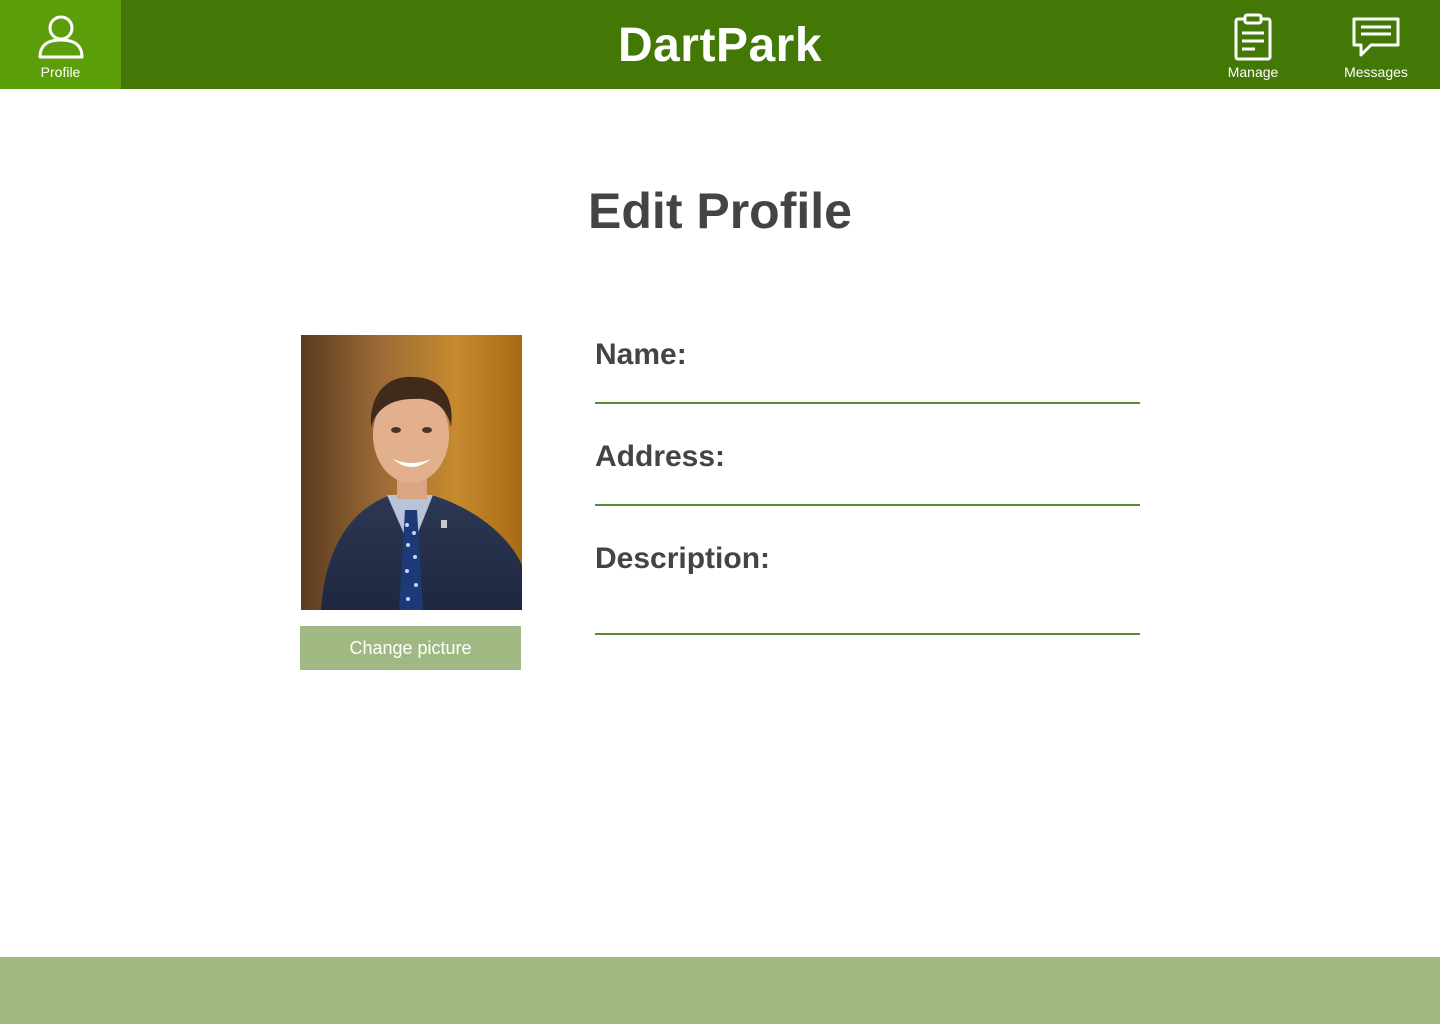 The height and width of the screenshot is (1024, 1440). Describe the element at coordinates (720, 990) in the screenshot. I see `footer-bar` at that location.